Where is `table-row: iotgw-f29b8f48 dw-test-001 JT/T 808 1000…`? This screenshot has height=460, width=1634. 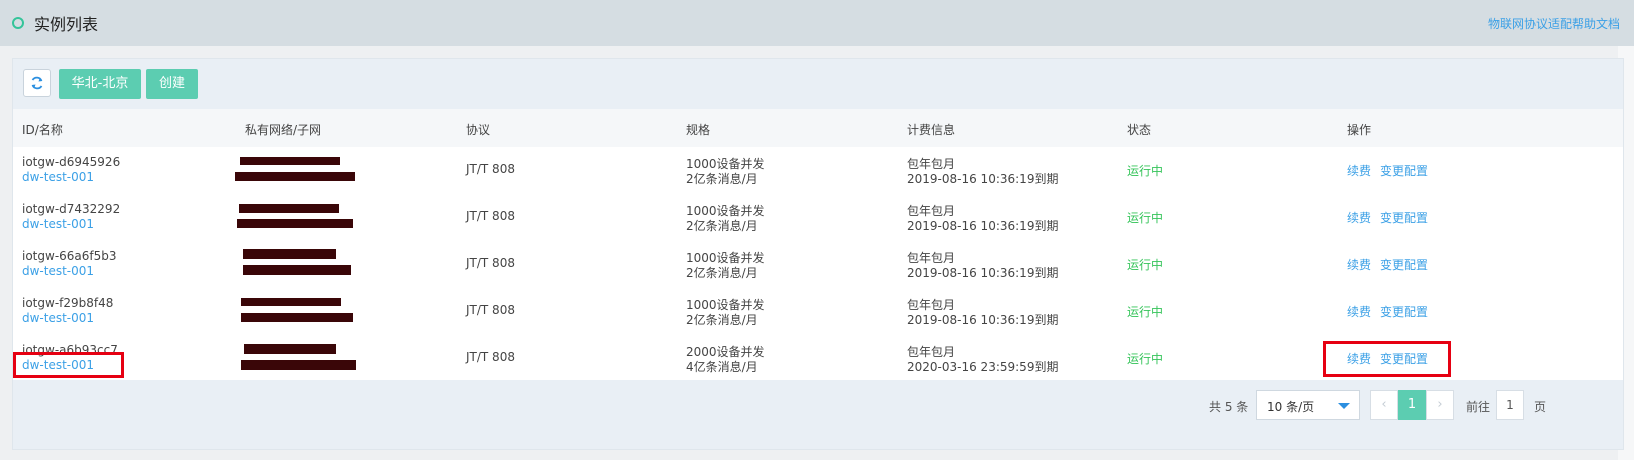
table-row: iotgw-f29b8f48 dw-test-001 JT/T 808 1000… is located at coordinates (818, 312).